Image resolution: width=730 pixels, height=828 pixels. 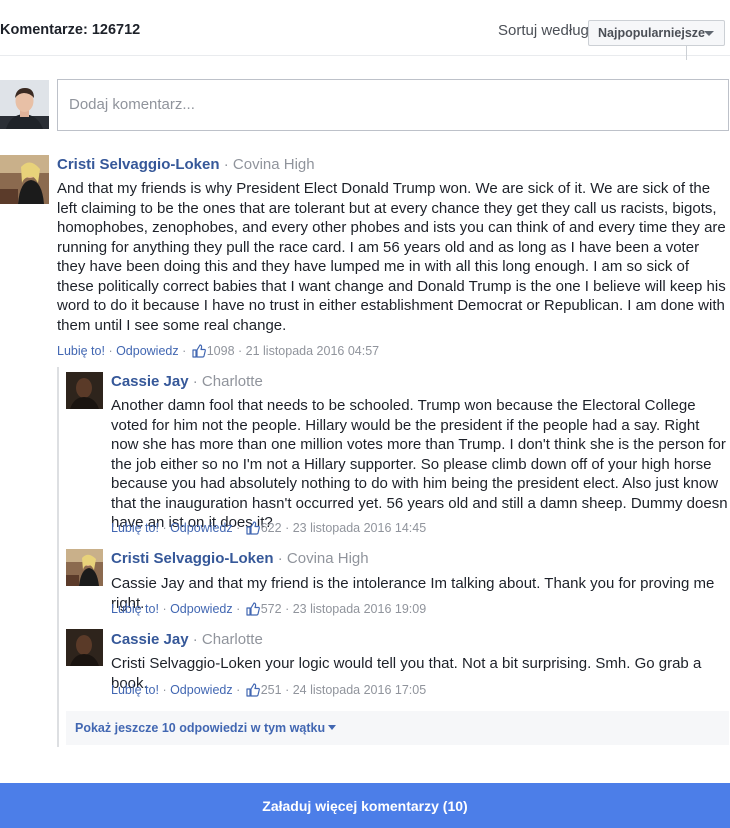 I want to click on show-more-replies-label: Pokaż jeszcze 10 odpowiedzi w tym wątku, so click(x=200, y=728).